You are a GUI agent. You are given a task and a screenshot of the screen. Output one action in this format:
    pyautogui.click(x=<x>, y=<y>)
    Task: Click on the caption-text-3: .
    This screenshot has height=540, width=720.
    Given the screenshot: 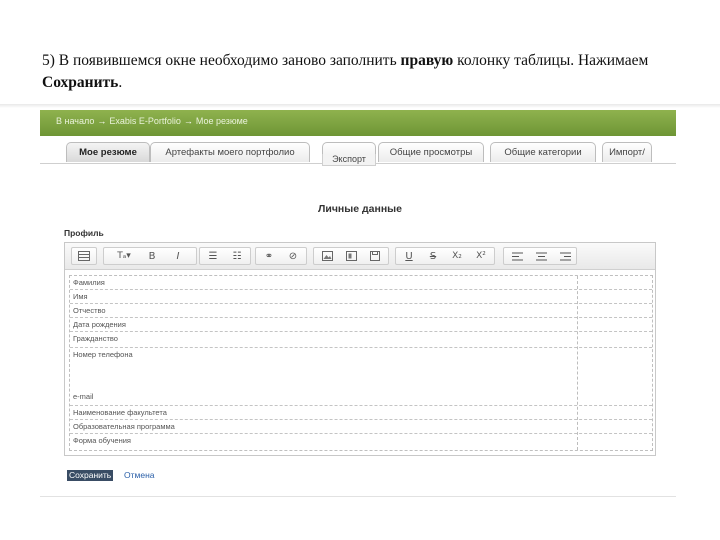 What is the action you would take?
    pyautogui.click(x=120, y=82)
    